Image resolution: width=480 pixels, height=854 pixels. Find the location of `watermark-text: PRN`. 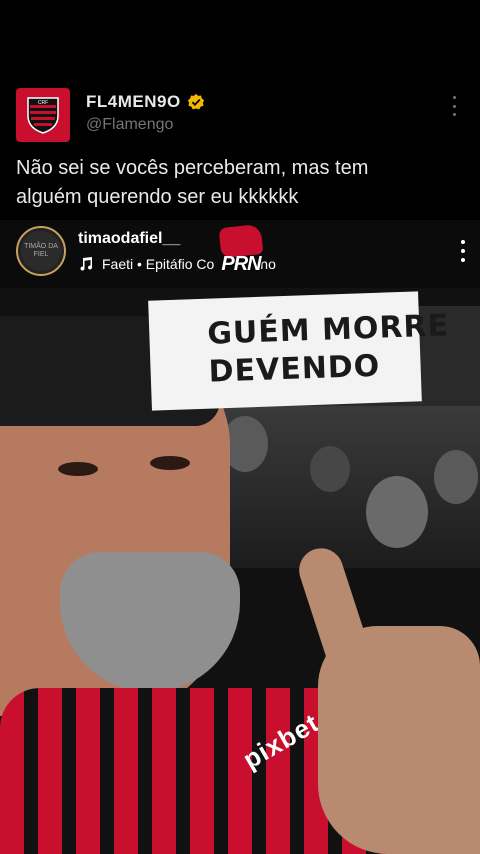

watermark-text: PRN is located at coordinates (241, 264).